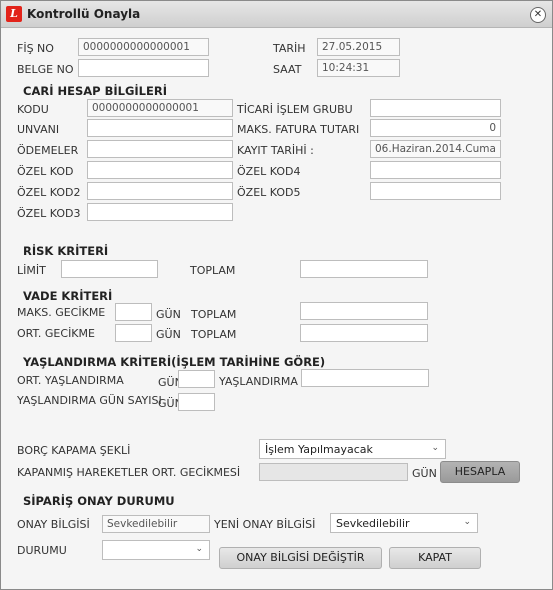 Image resolution: width=553 pixels, height=590 pixels. Describe the element at coordinates (373, 523) in the screenshot. I see `yeni-onay-value: Sevkedilebilir` at that location.